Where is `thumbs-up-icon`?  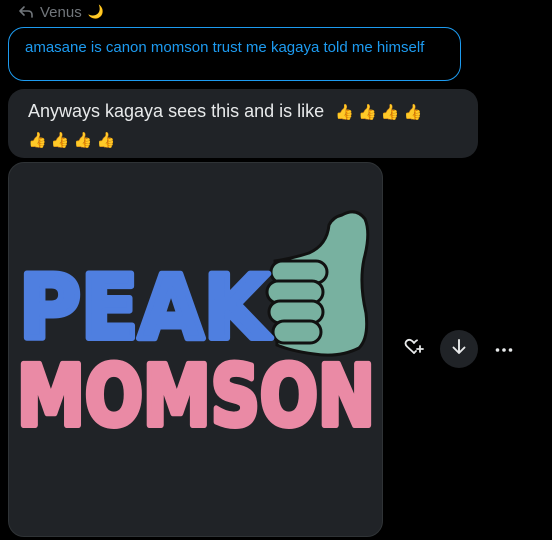
thumbs-up-icon is located at coordinates (317, 283).